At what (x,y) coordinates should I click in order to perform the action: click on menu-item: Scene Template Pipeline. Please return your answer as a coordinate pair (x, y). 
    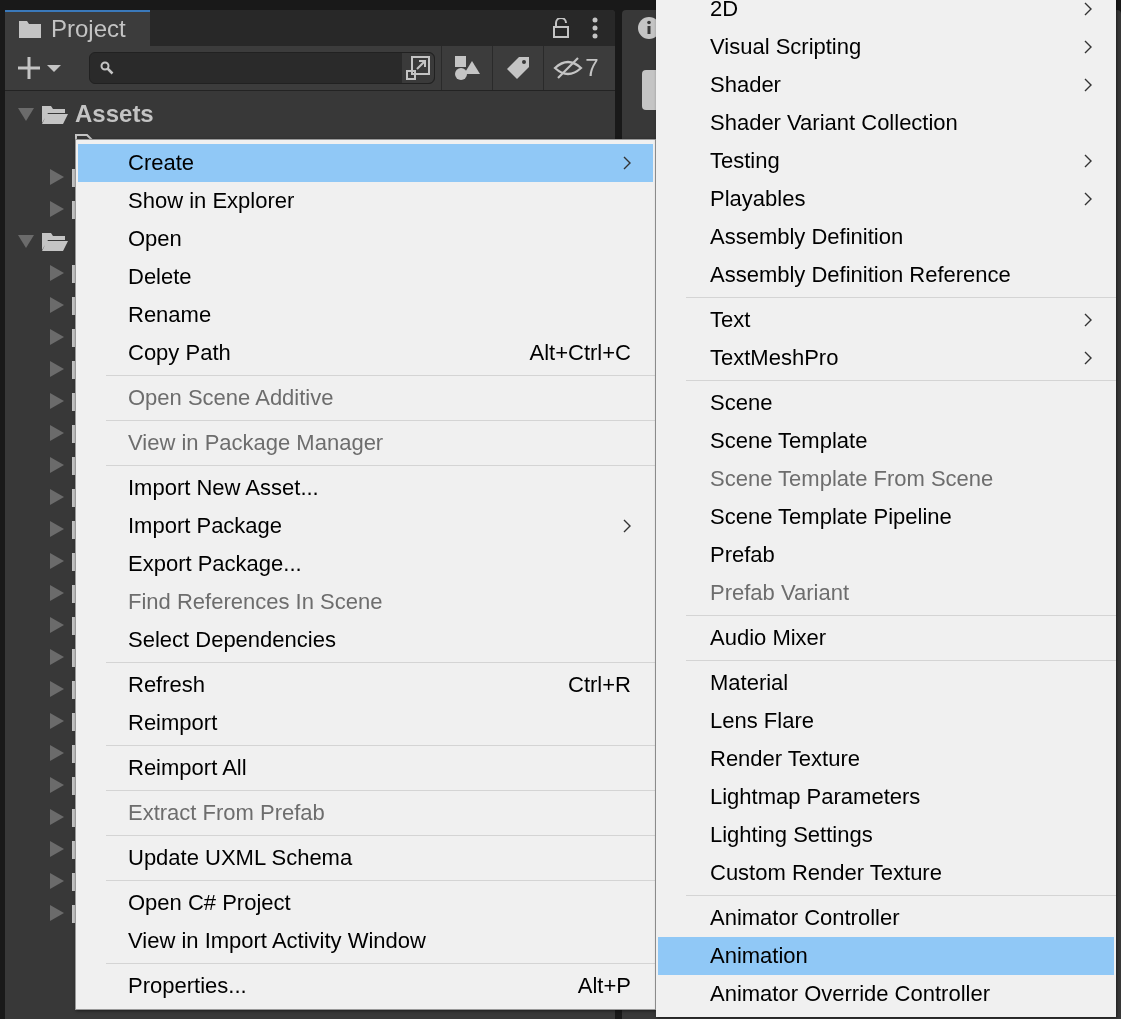
    Looking at the image, I should click on (886, 517).